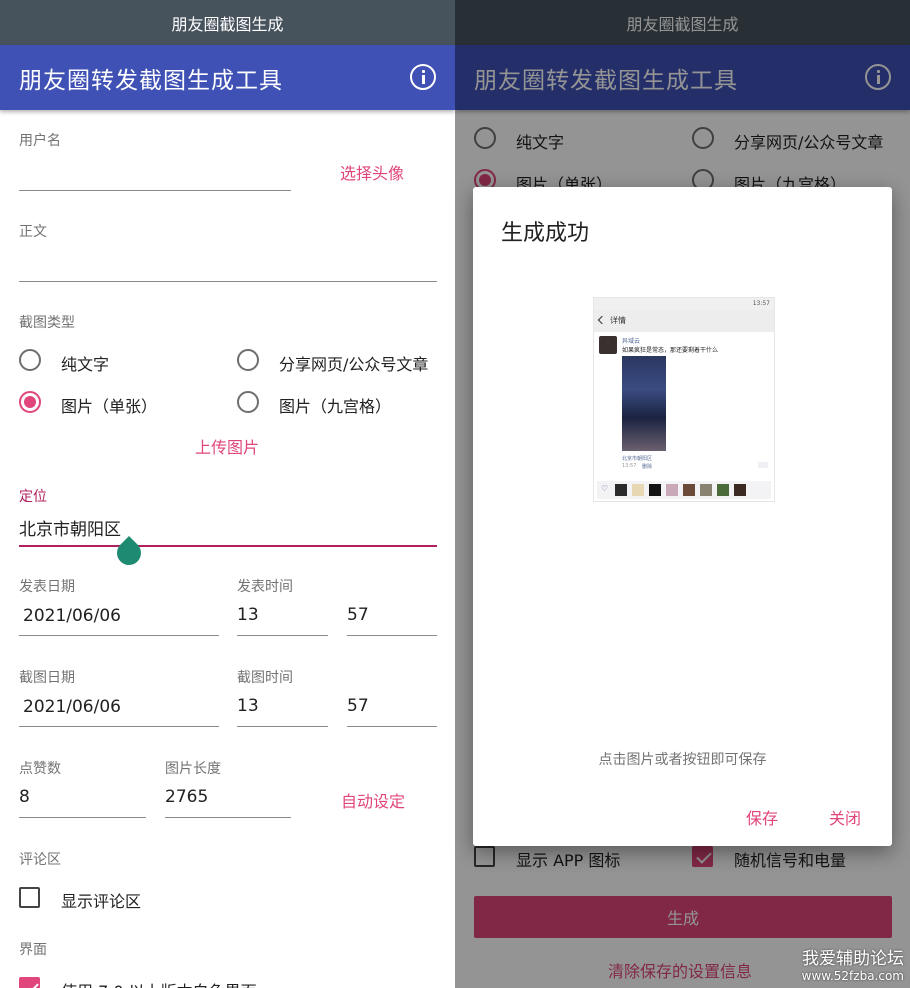 This screenshot has height=988, width=910. Describe the element at coordinates (109, 406) in the screenshot. I see `radio-single-image-label: 图片（单张）` at that location.